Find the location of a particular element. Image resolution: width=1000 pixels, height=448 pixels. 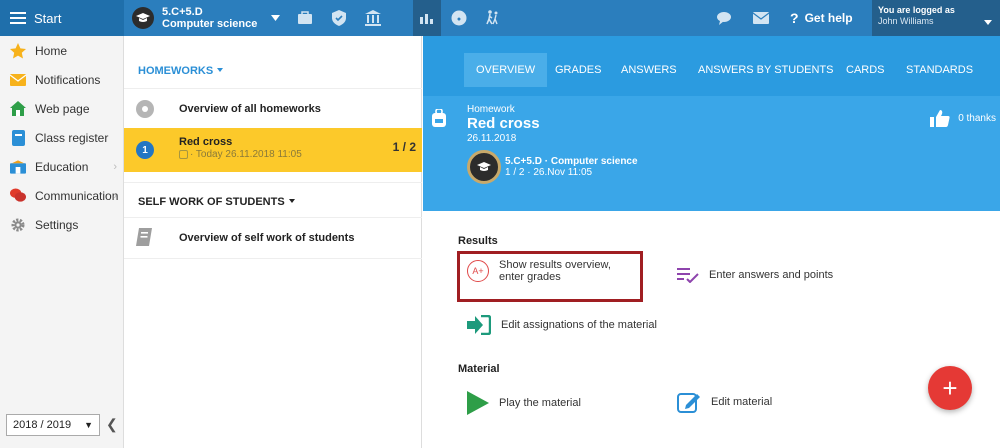

sidebar-item-notifications: Notifications is located at coordinates (61, 79).